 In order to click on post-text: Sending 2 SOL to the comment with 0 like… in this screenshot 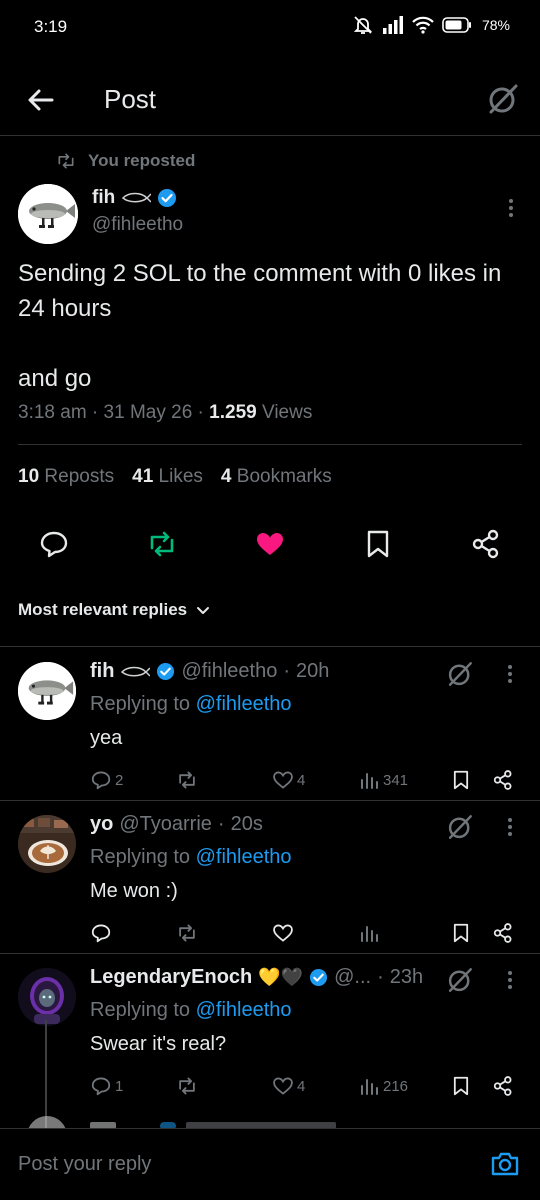, I will do `click(268, 326)`.